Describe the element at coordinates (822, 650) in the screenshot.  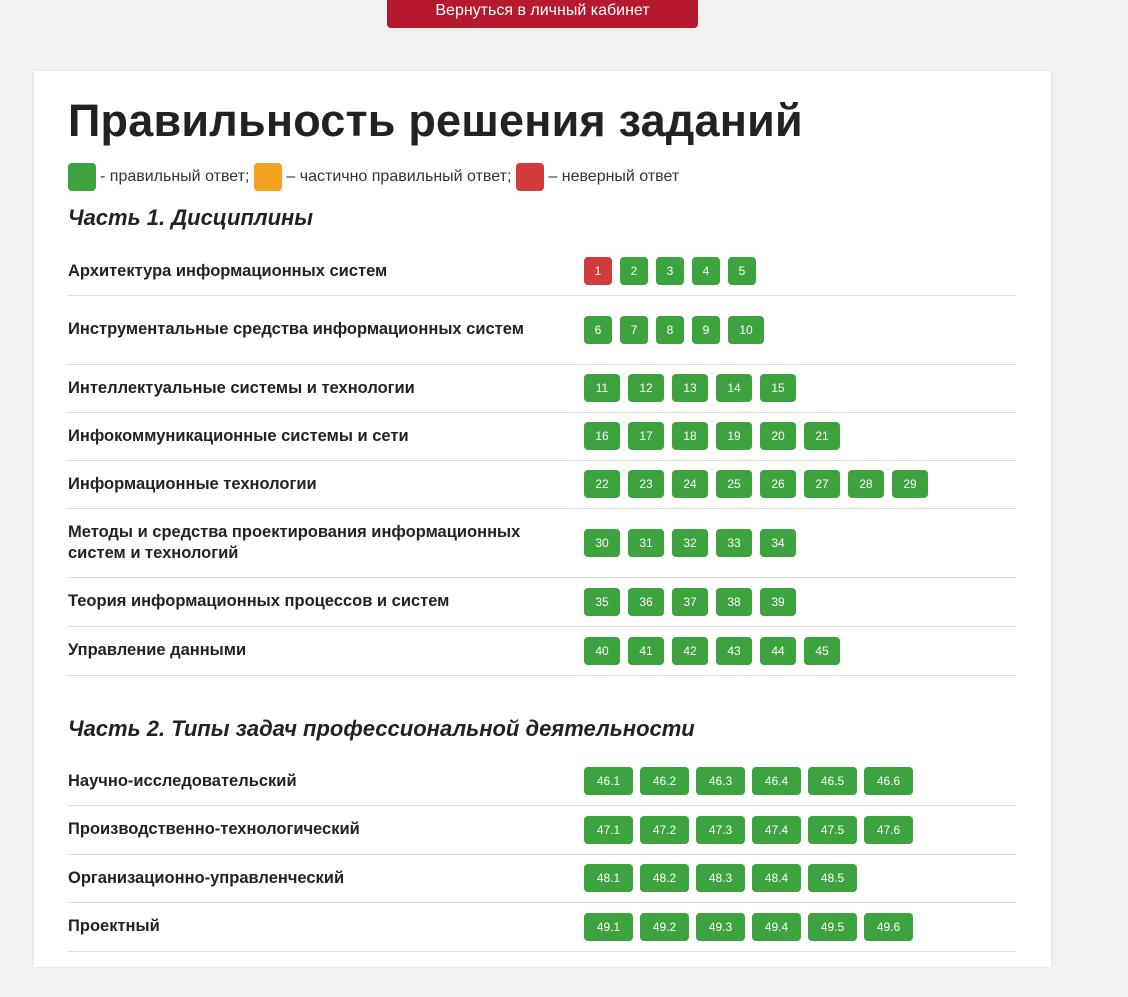
I see `task-badge-45: 45` at that location.